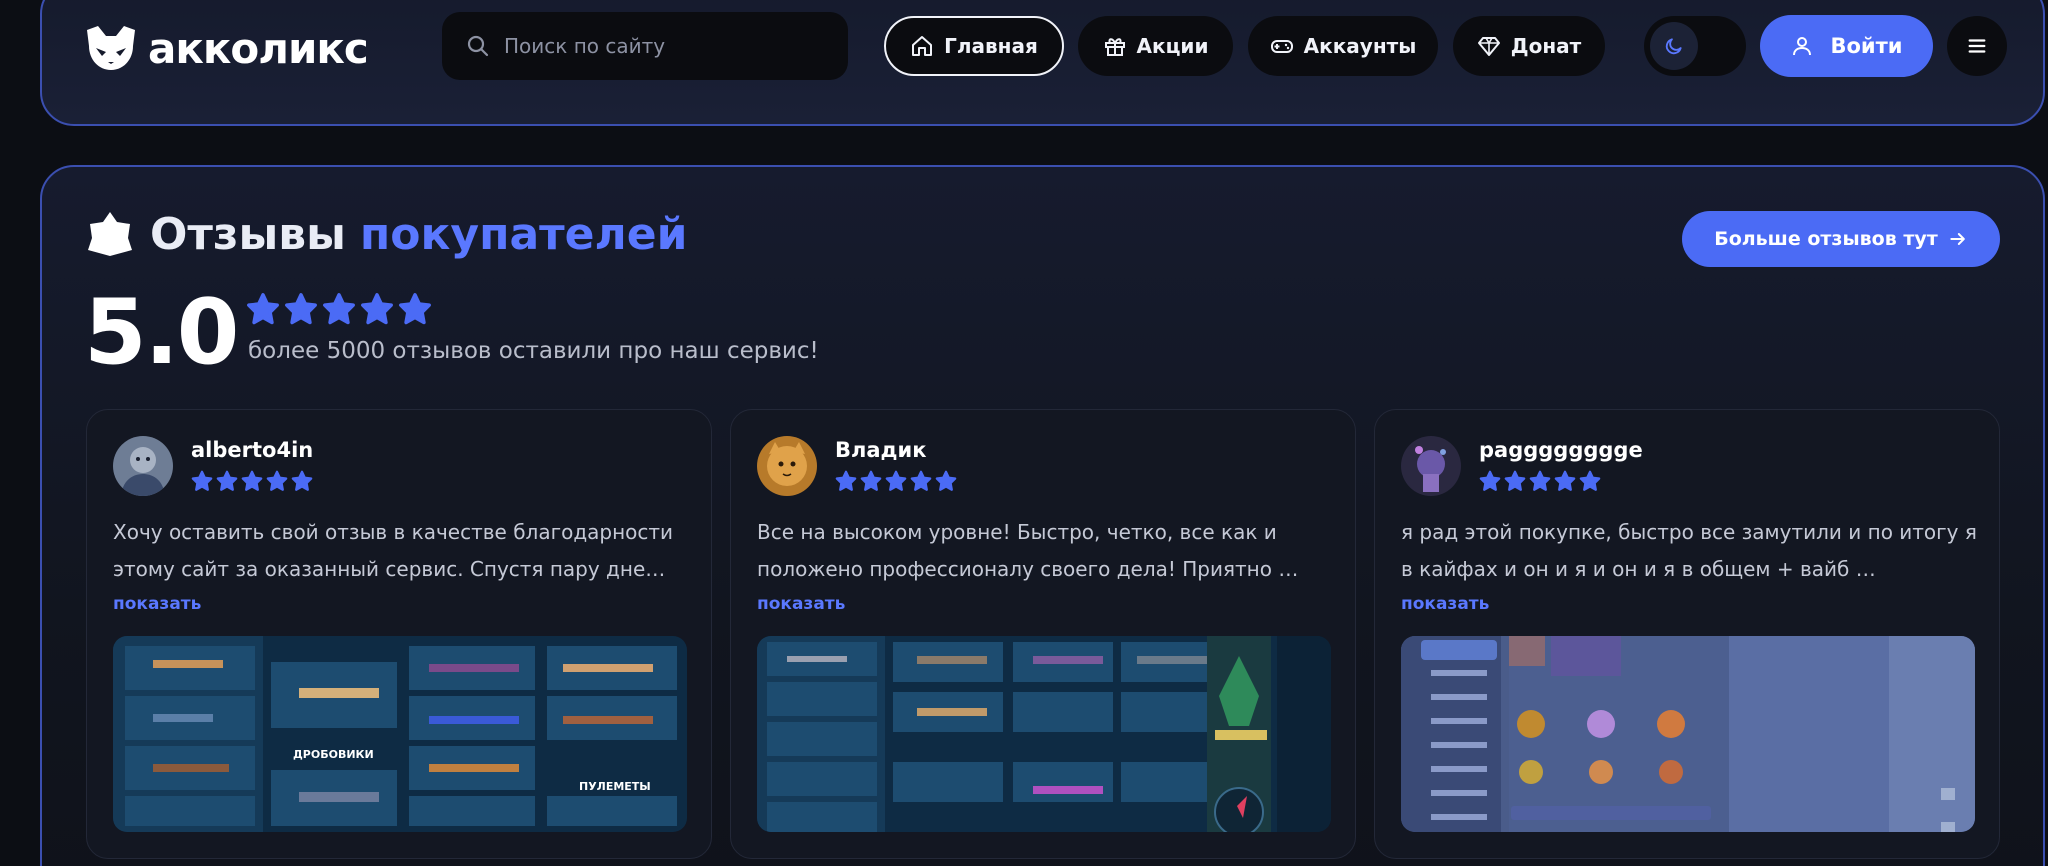 The width and height of the screenshot is (2048, 866). I want to click on login-label: Войти, so click(1866, 46).